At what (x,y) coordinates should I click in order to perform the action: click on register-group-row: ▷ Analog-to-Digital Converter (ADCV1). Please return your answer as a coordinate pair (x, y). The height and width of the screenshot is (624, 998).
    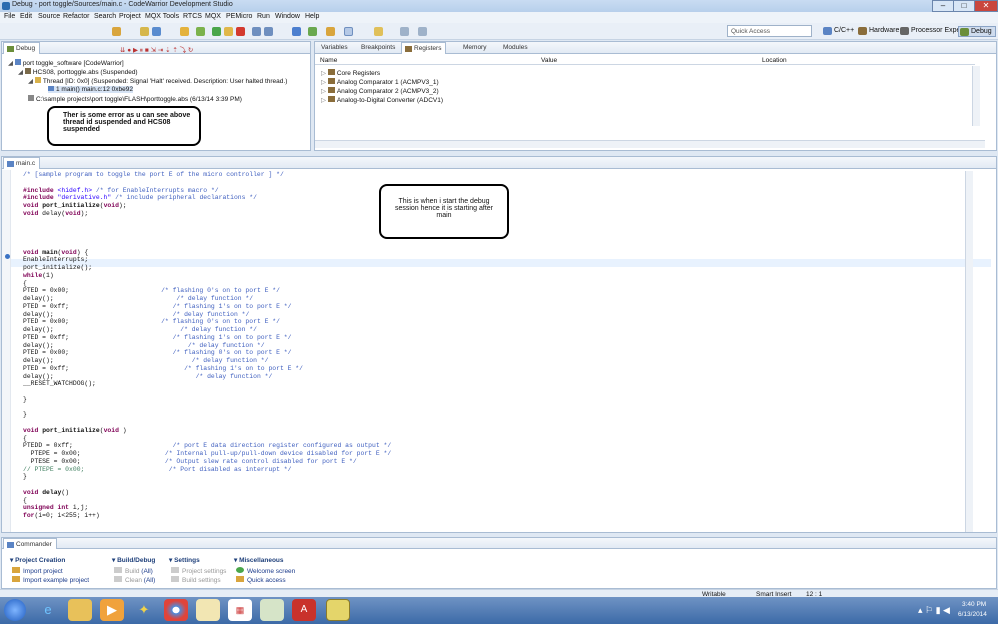
    Looking at the image, I should click on (382, 100).